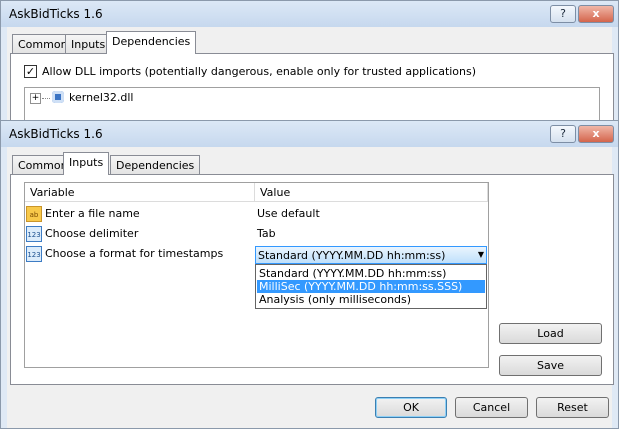 This screenshot has height=429, width=619. I want to click on allow-dll-checkbox: ✓, so click(30, 71).